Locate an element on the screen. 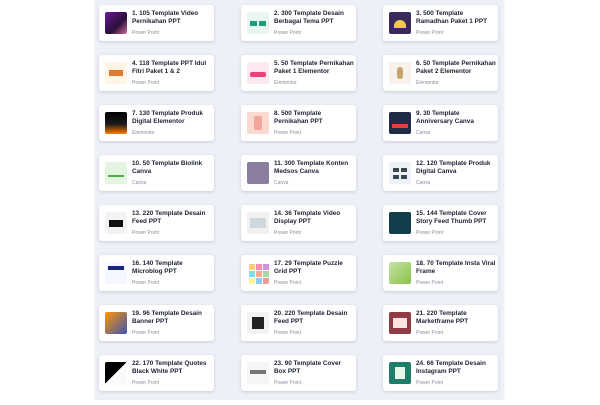 The image size is (600, 405). product-title: 9. 30 Template Anniversary Canva is located at coordinates (445, 117).